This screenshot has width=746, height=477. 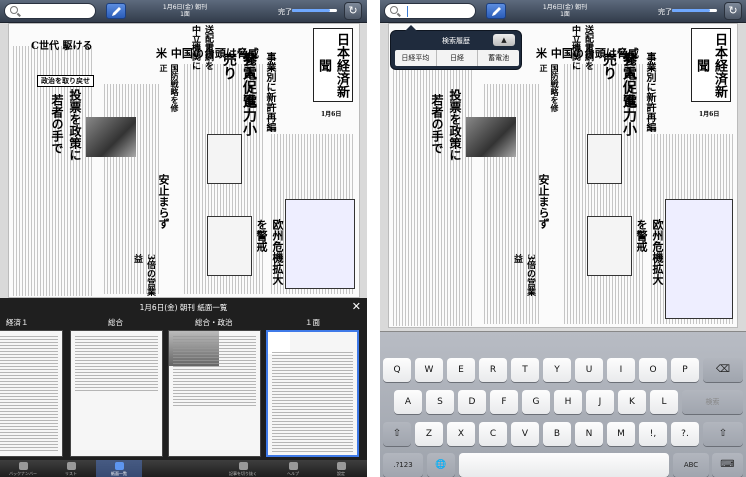 I want to click on tab-clip-article: 記事を切り抜く, so click(x=243, y=468).